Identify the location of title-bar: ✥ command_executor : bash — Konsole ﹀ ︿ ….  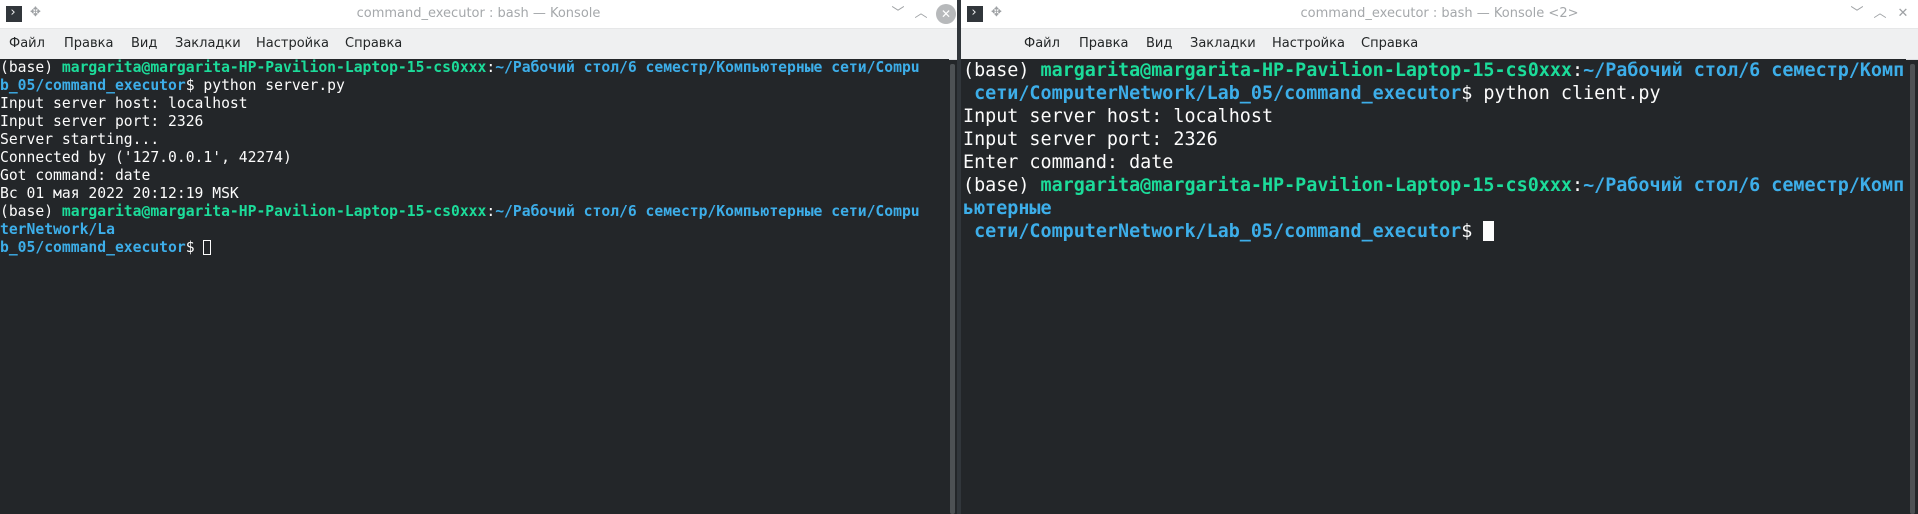
(478, 14).